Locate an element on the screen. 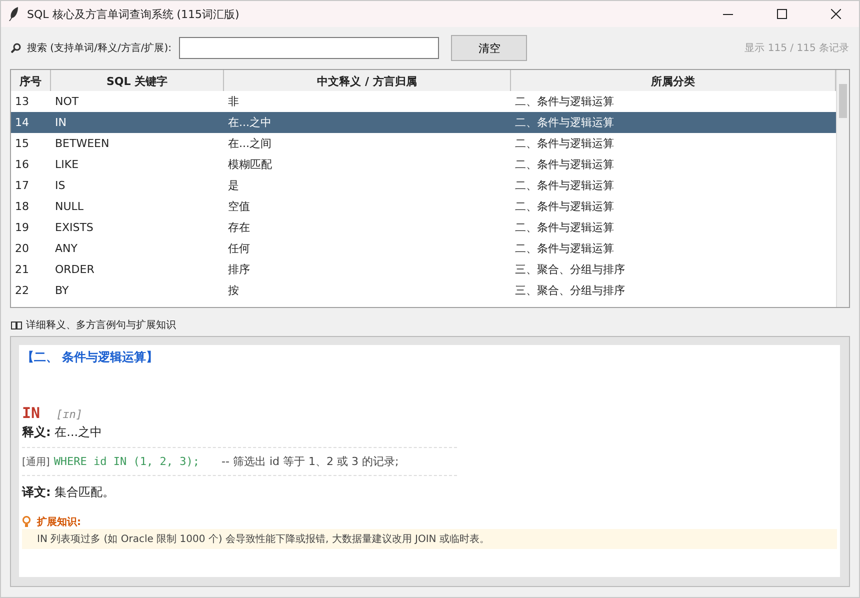 The image size is (860, 598). search-label: 搜索 (支持单词/释义/方言/扩展): is located at coordinates (99, 48).